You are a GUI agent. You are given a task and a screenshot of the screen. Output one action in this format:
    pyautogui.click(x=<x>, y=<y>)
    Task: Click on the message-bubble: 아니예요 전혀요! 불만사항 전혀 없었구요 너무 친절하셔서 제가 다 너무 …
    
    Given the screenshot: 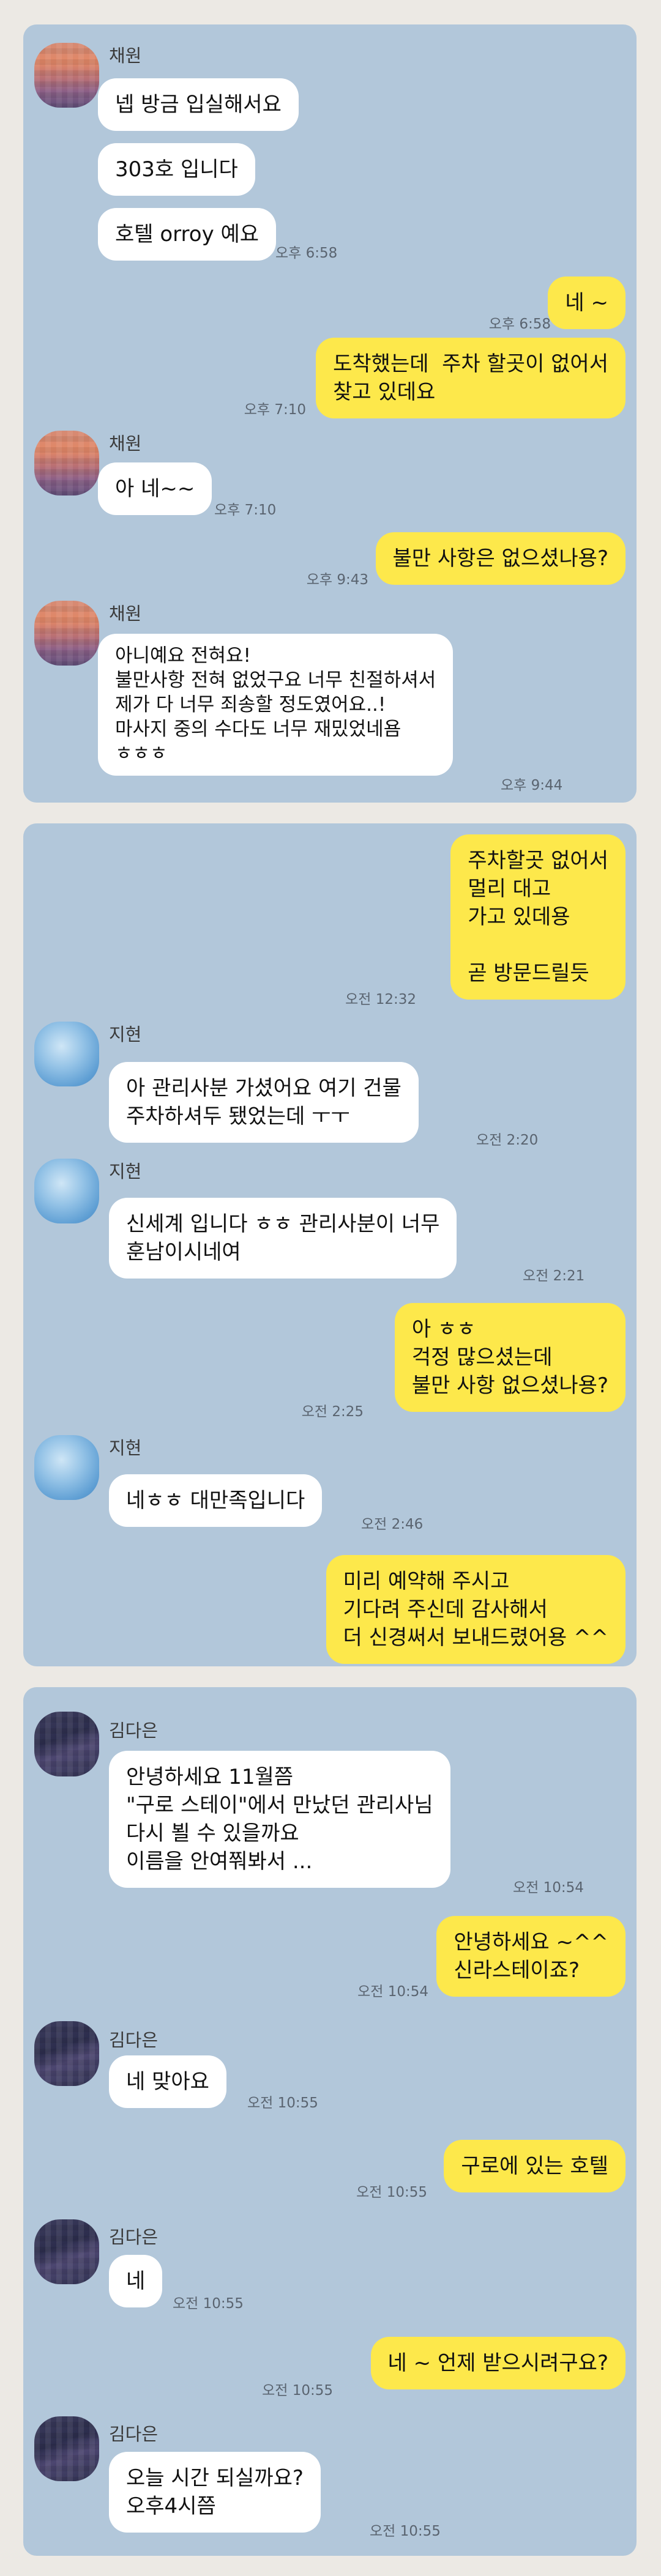 What is the action you would take?
    pyautogui.click(x=276, y=705)
    